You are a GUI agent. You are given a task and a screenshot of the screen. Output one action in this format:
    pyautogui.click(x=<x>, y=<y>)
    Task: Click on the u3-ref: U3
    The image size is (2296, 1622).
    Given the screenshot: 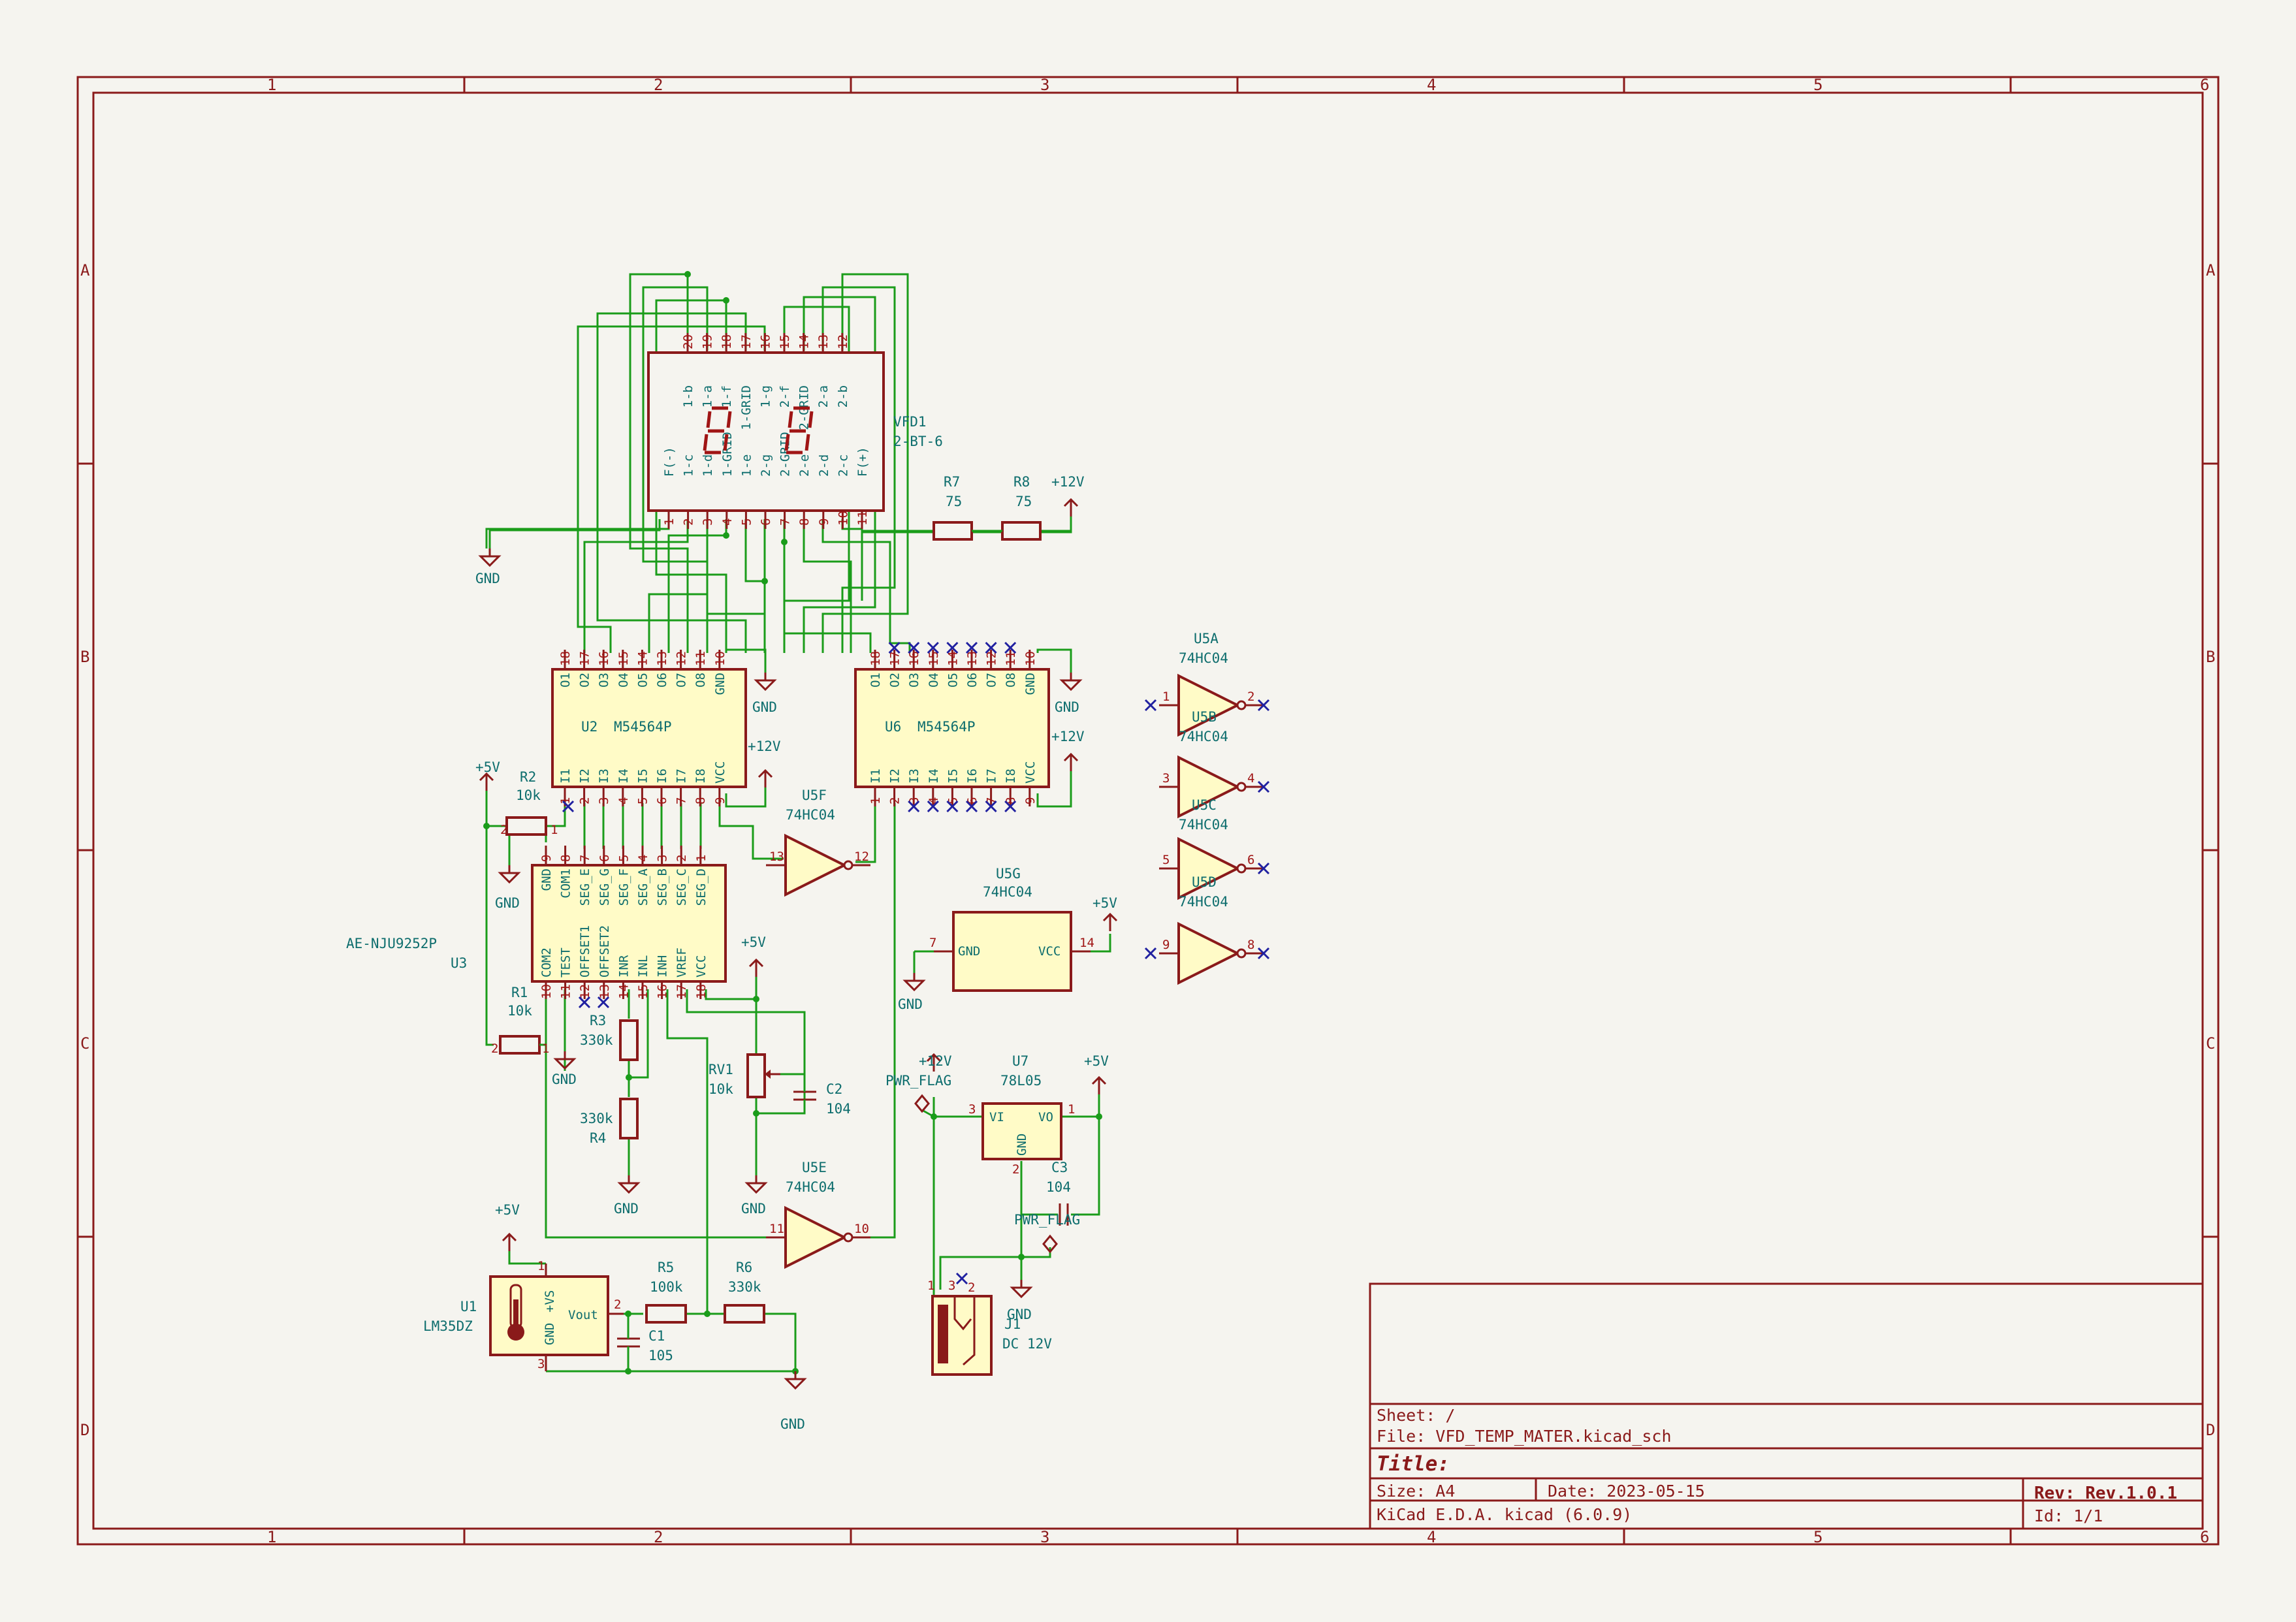 What is the action you would take?
    pyautogui.click(x=459, y=963)
    